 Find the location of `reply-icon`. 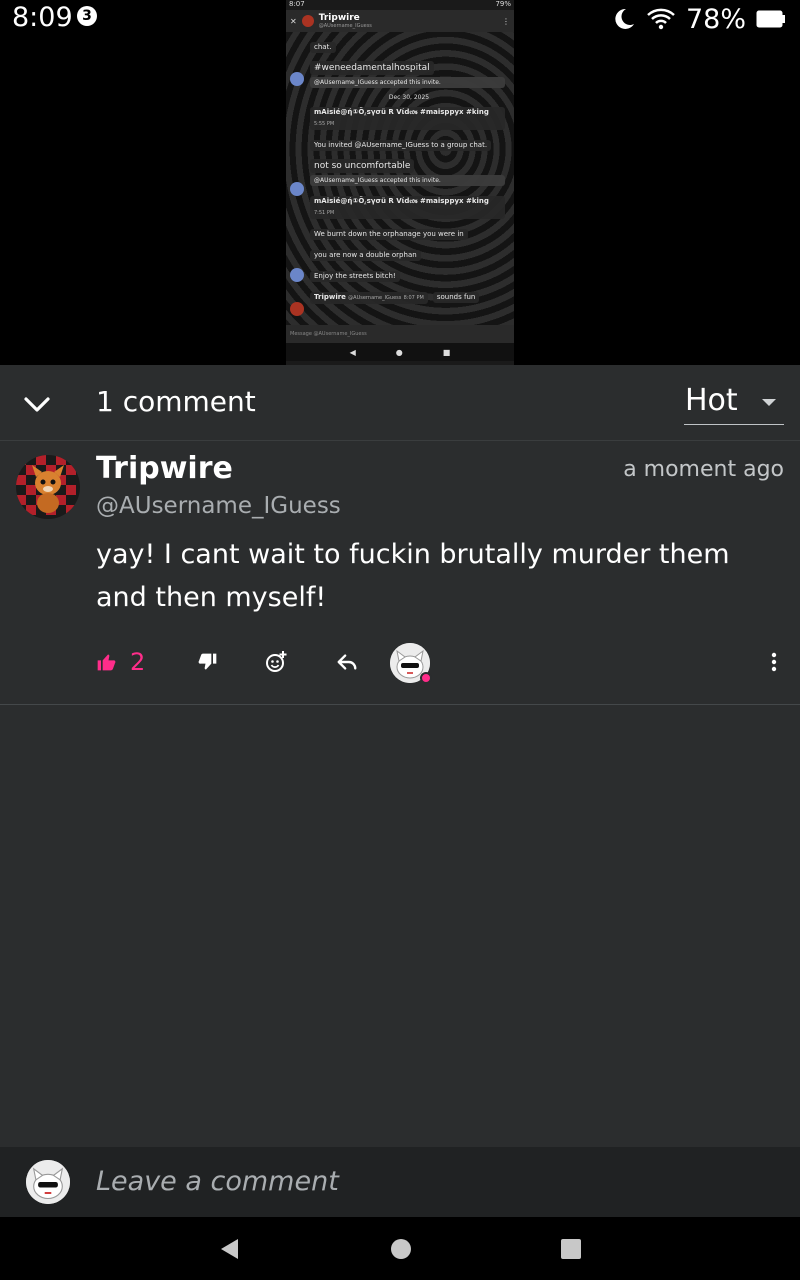

reply-icon is located at coordinates (347, 662).